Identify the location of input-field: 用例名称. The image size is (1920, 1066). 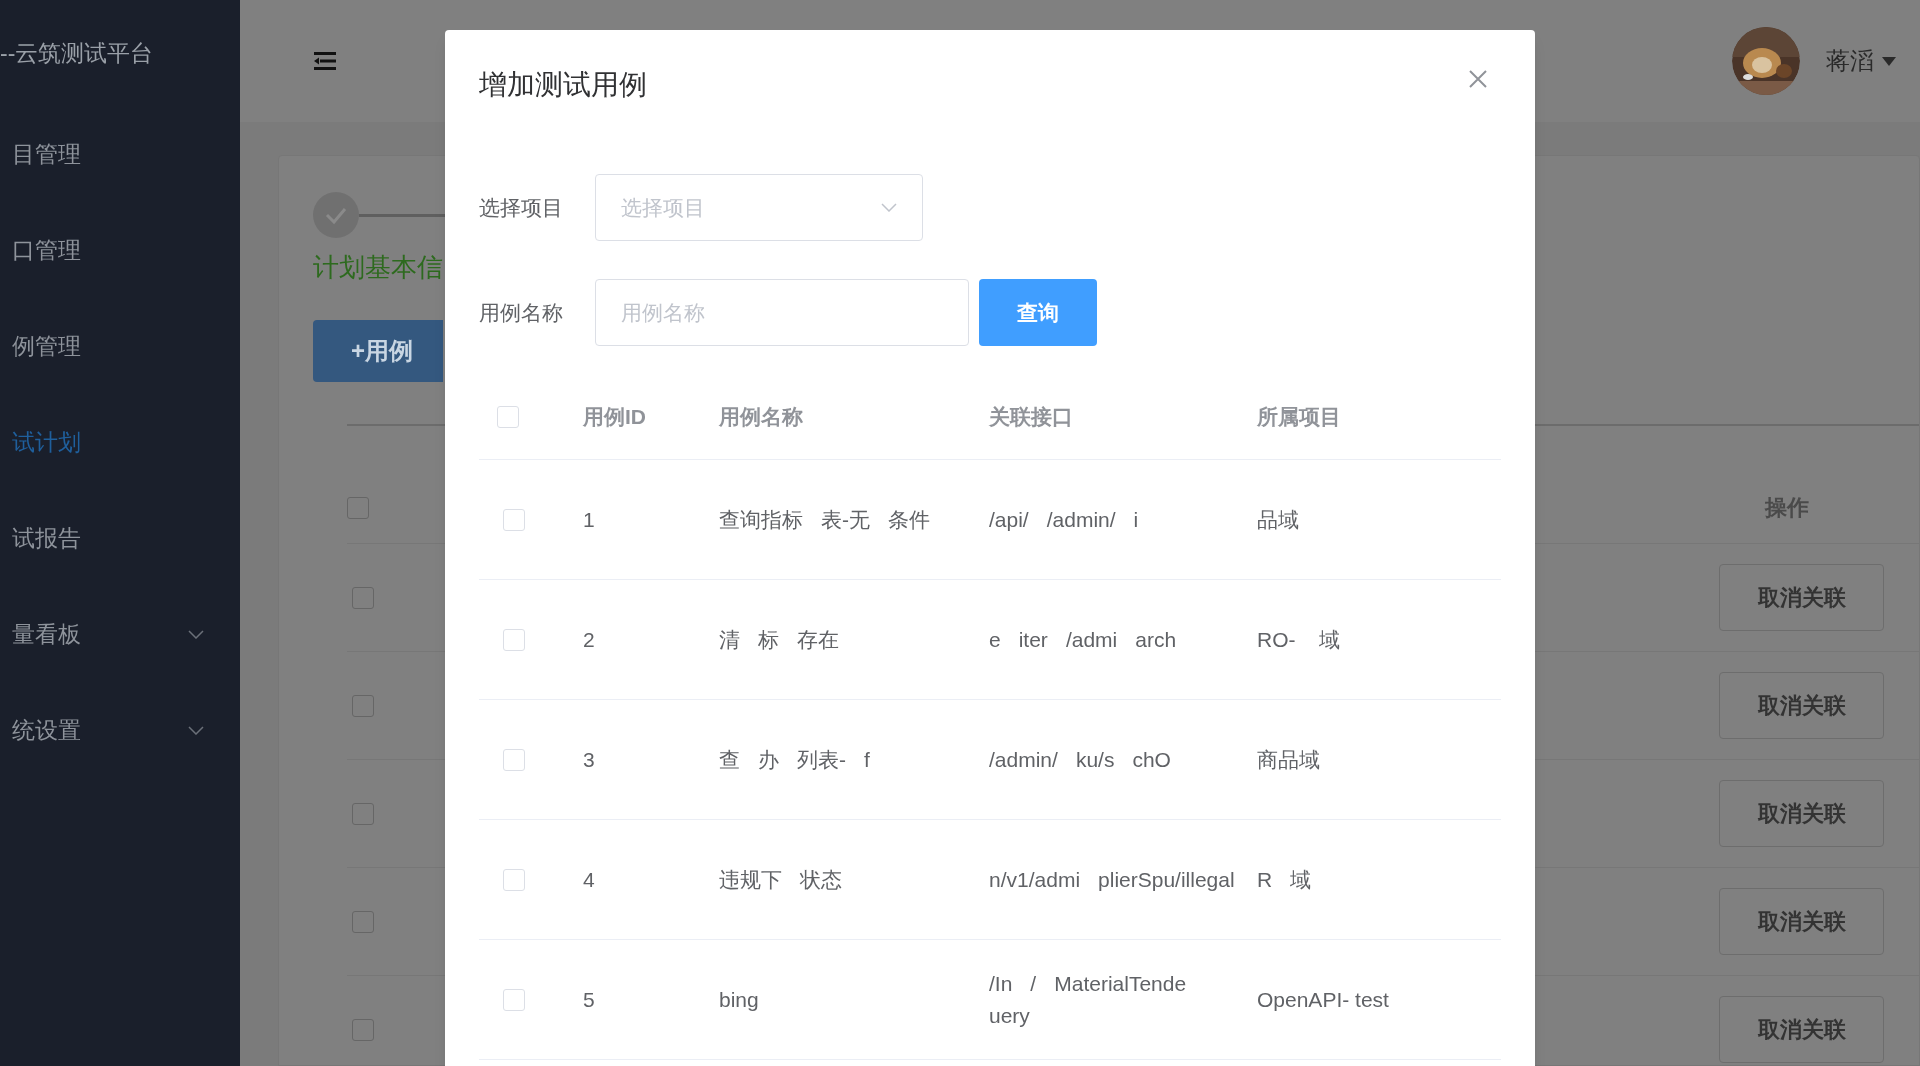
(782, 312).